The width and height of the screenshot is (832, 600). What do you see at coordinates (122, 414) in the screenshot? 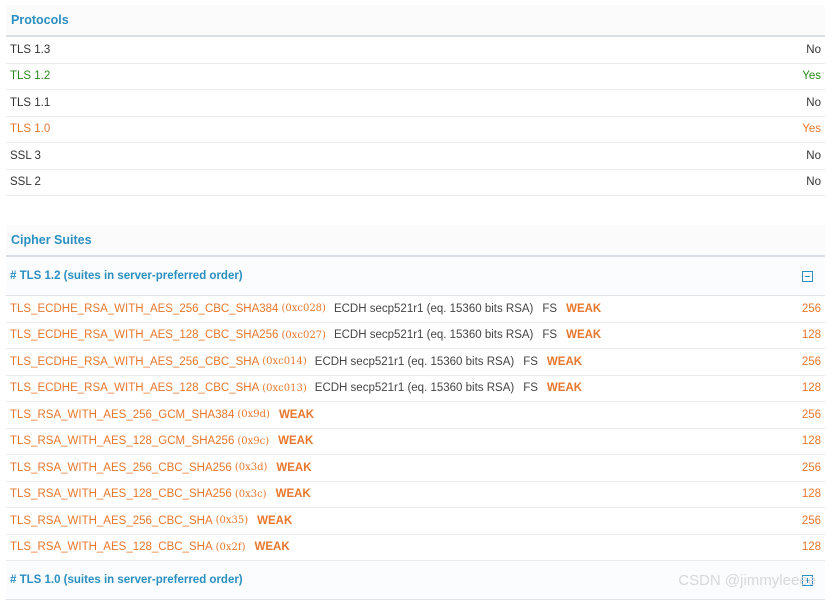
I see `cipher-name: TLS_RSA_WITH_AES_256_GCM_SHA384` at bounding box center [122, 414].